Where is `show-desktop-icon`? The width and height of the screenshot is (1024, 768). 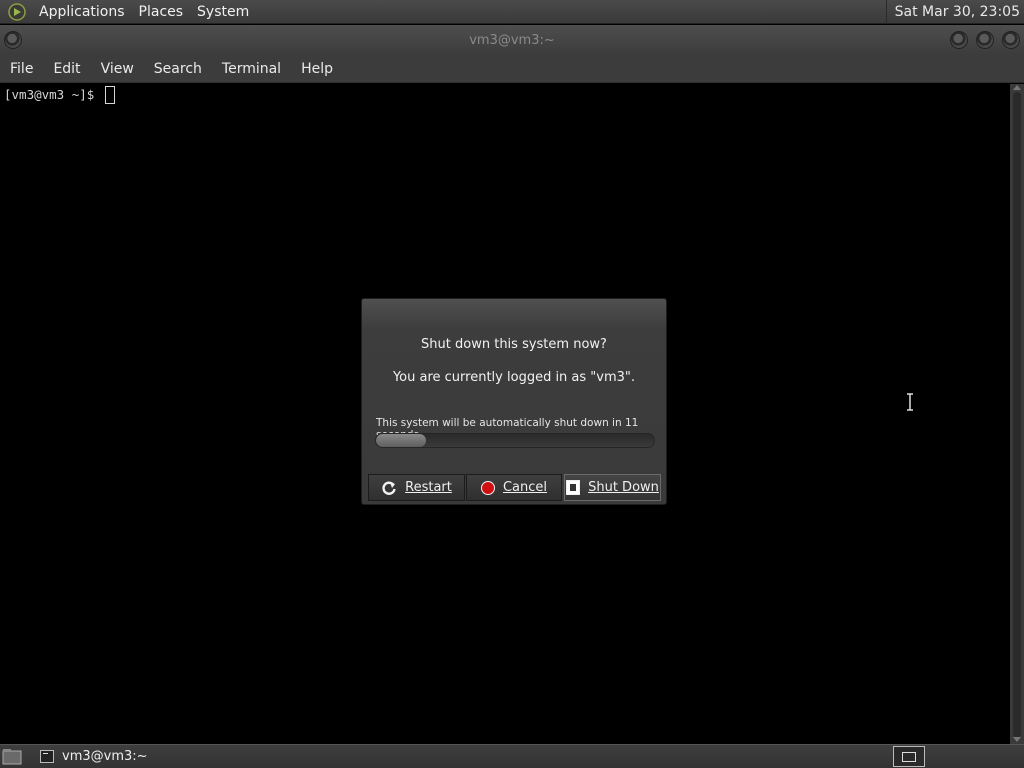 show-desktop-icon is located at coordinates (12, 756).